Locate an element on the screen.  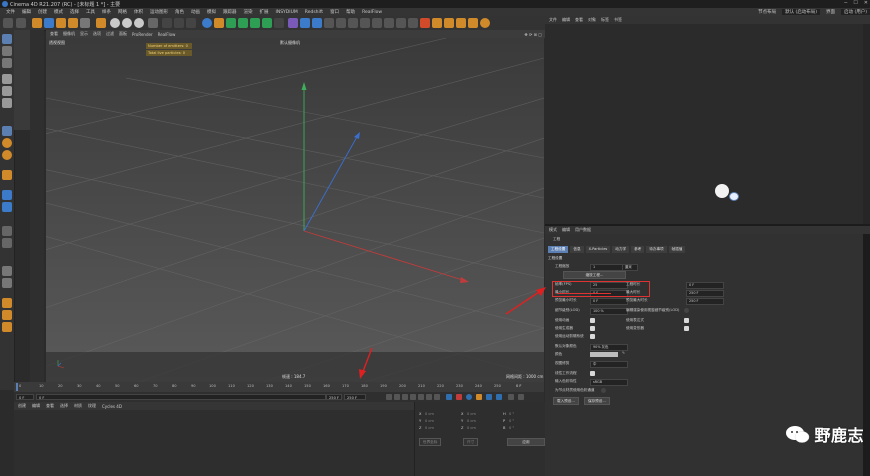
undo-icon is located at coordinates (8, 23).